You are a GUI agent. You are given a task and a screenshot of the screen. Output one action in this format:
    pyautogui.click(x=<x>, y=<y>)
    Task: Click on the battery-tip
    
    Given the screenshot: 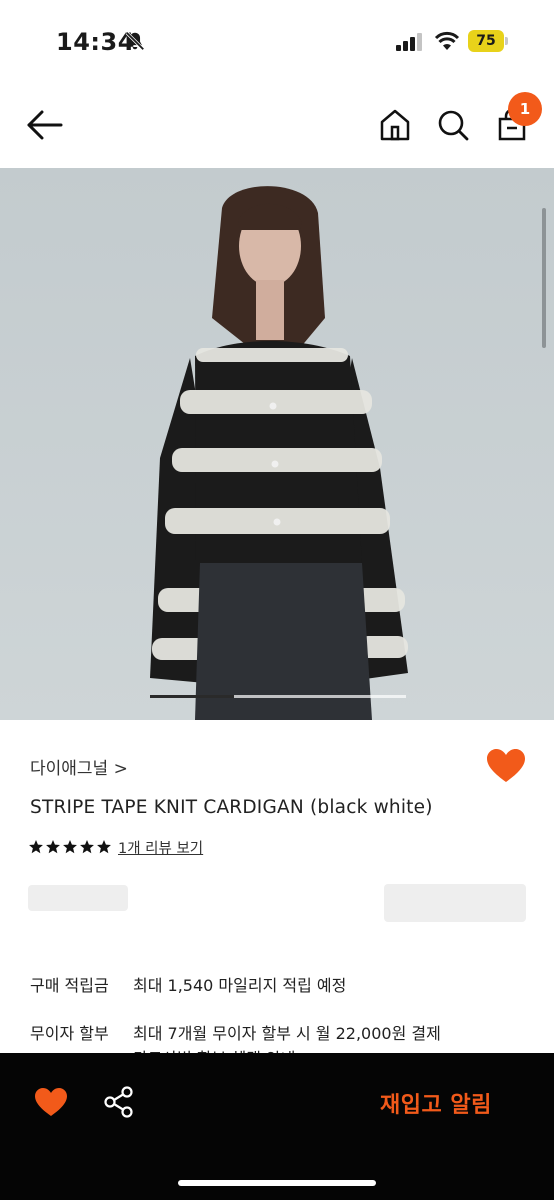 What is the action you would take?
    pyautogui.click(x=506, y=41)
    